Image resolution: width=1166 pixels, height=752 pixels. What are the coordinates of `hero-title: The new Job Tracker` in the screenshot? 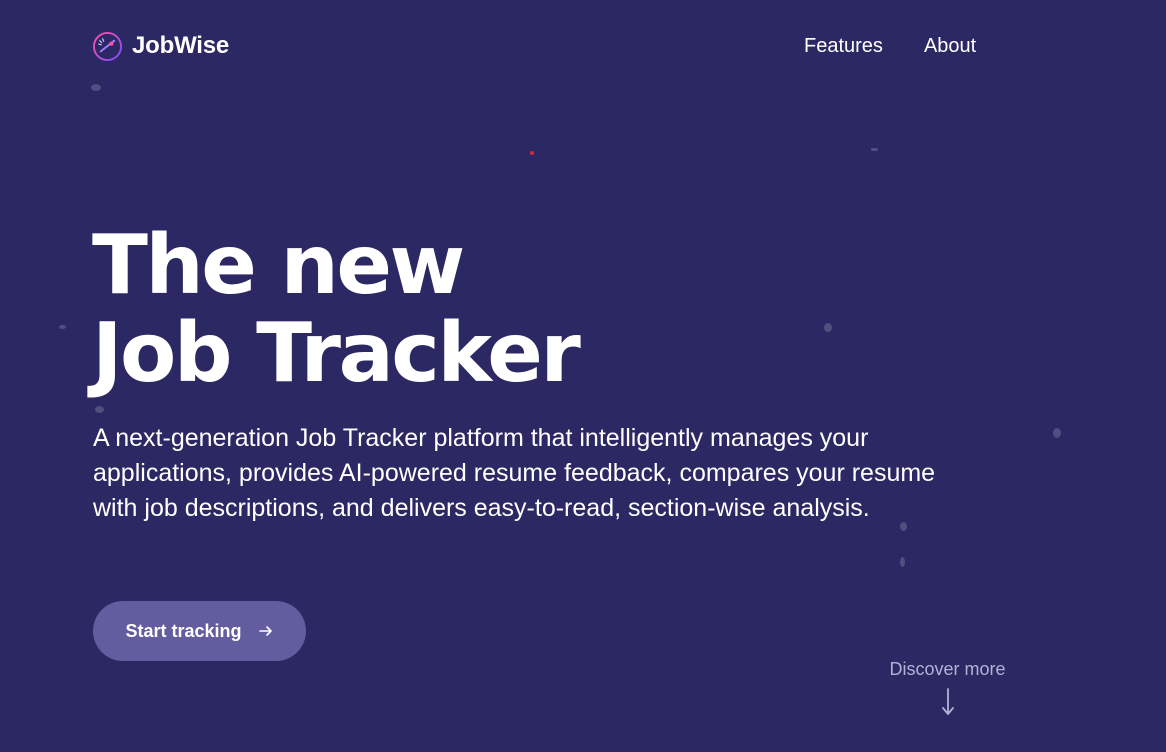 It's located at (336, 309).